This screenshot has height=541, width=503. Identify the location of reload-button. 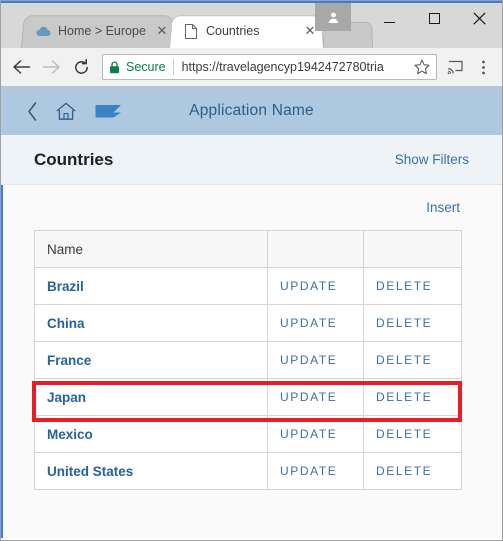
(81, 67).